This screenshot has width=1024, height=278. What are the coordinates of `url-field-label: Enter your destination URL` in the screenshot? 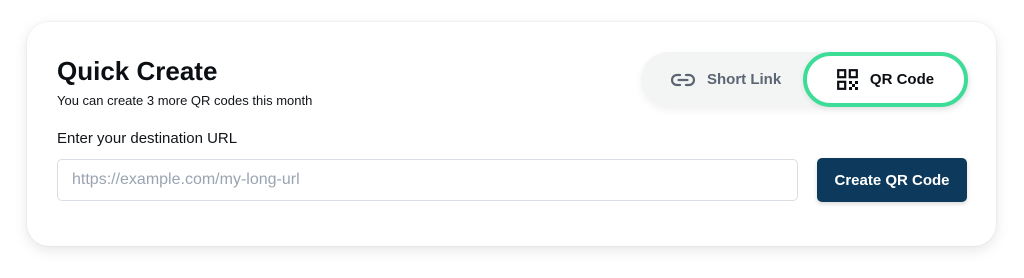 It's located at (147, 138).